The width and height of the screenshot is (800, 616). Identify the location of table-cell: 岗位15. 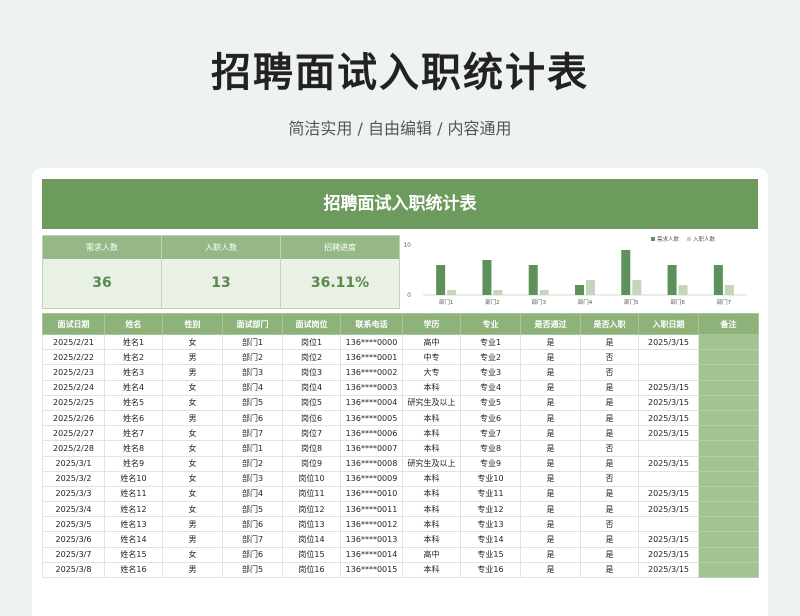
(311, 554).